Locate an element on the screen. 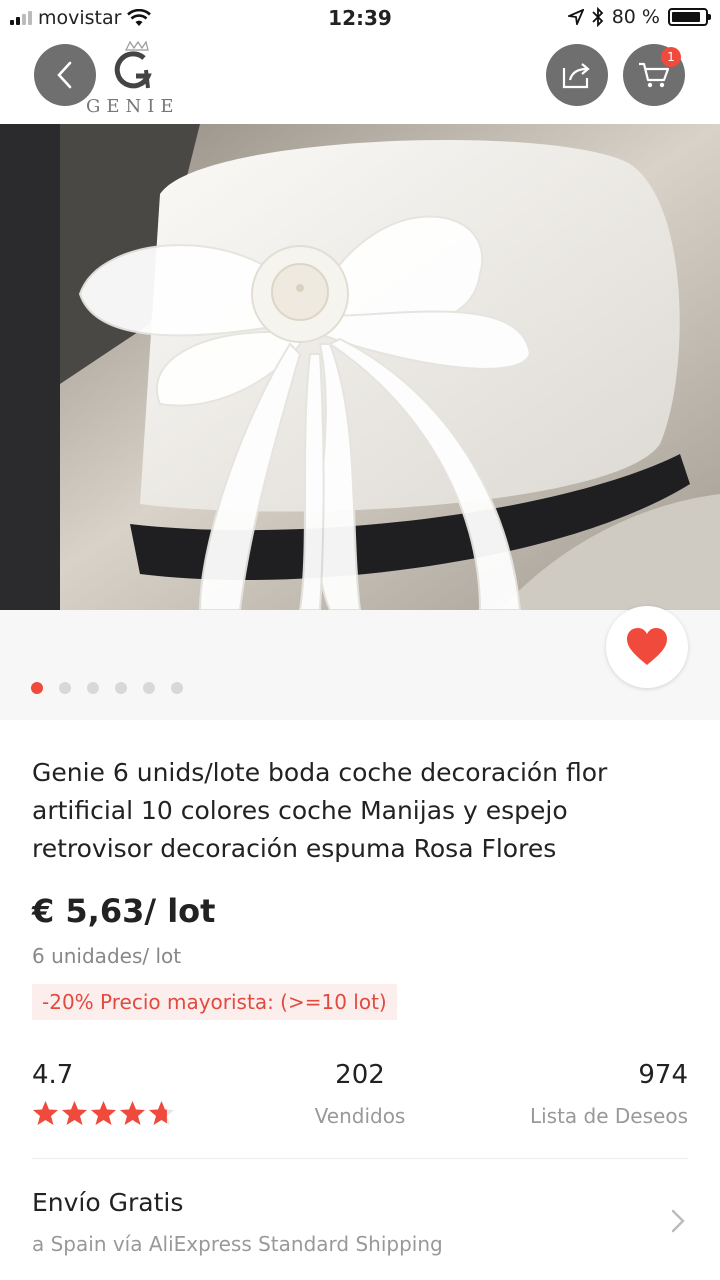  wishlist-count: 974 is located at coordinates (663, 1075).